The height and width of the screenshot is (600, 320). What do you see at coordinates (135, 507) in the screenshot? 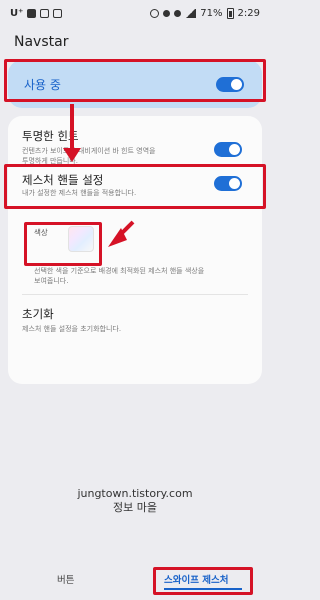
I see `watermark-name: 정보 마을` at bounding box center [135, 507].